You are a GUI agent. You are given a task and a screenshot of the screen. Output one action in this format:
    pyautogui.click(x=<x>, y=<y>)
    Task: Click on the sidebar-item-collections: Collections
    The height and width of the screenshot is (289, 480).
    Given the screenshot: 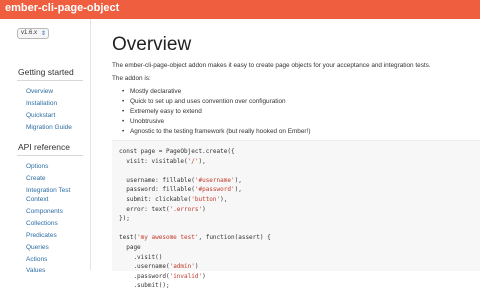 What is the action you would take?
    pyautogui.click(x=42, y=223)
    